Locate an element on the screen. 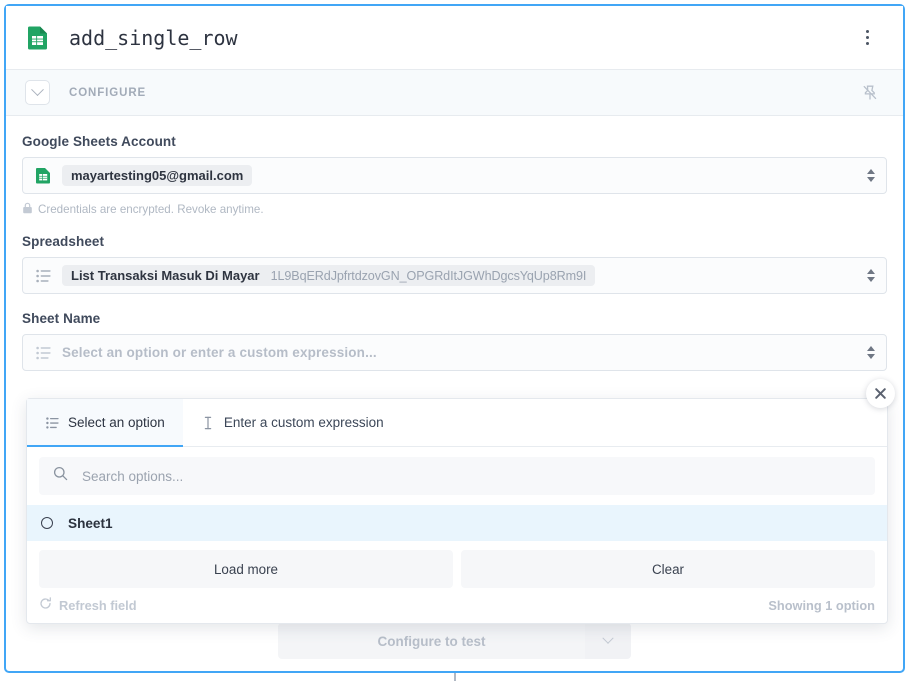 This screenshot has width=909, height=681. test-step-dropdown-toggle is located at coordinates (608, 641).